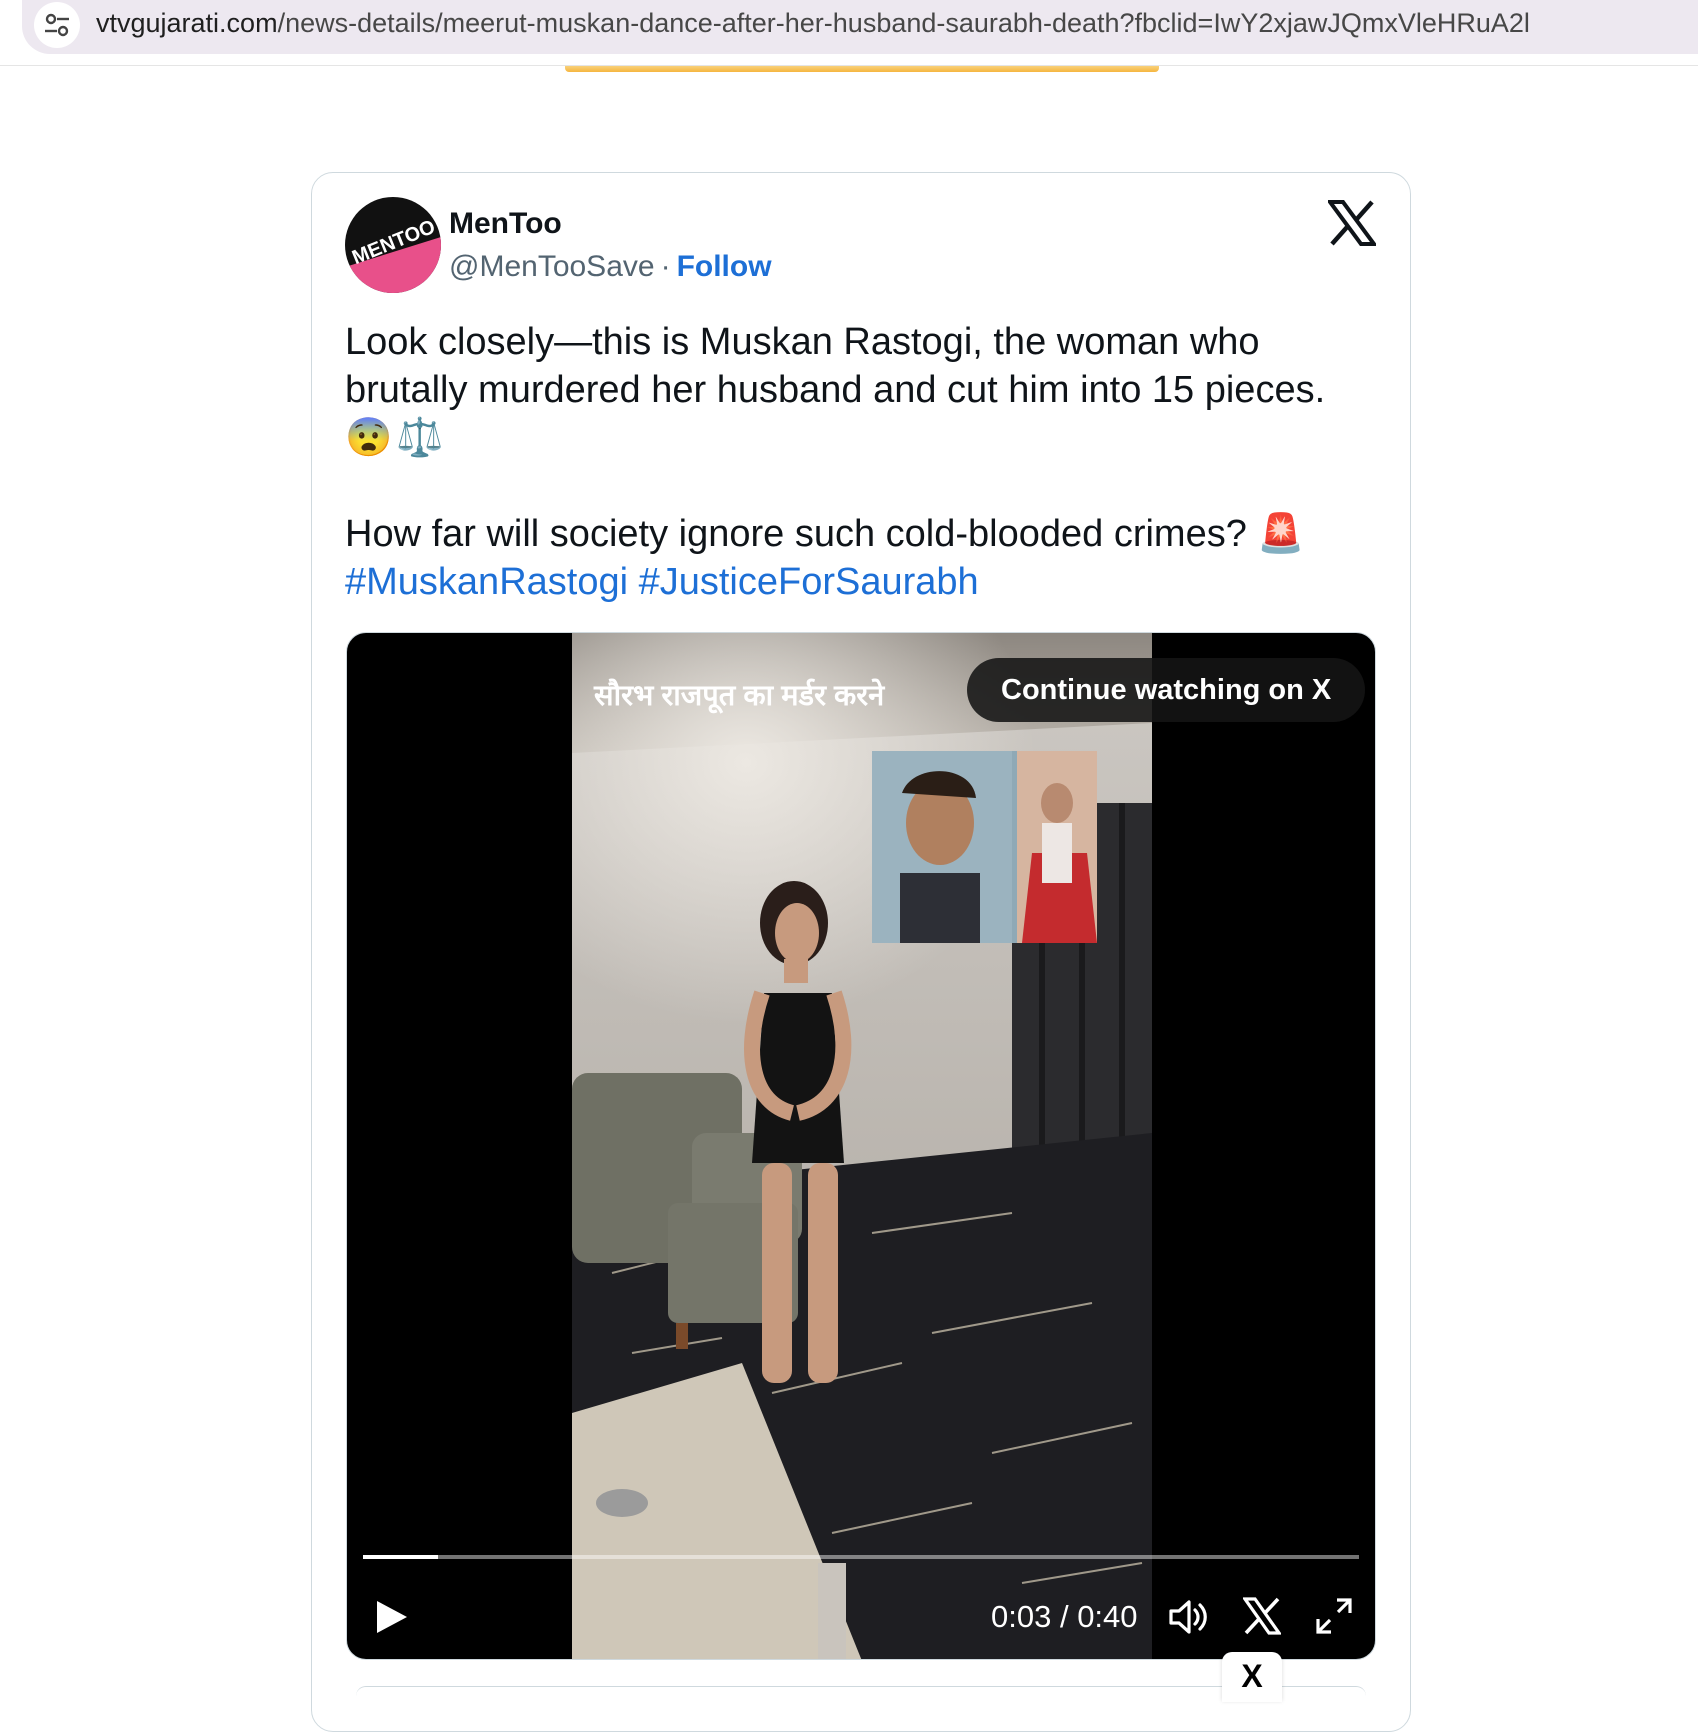 The image size is (1698, 1732). What do you see at coordinates (420, 438) in the screenshot?
I see `scales-emoji: ⚖️` at bounding box center [420, 438].